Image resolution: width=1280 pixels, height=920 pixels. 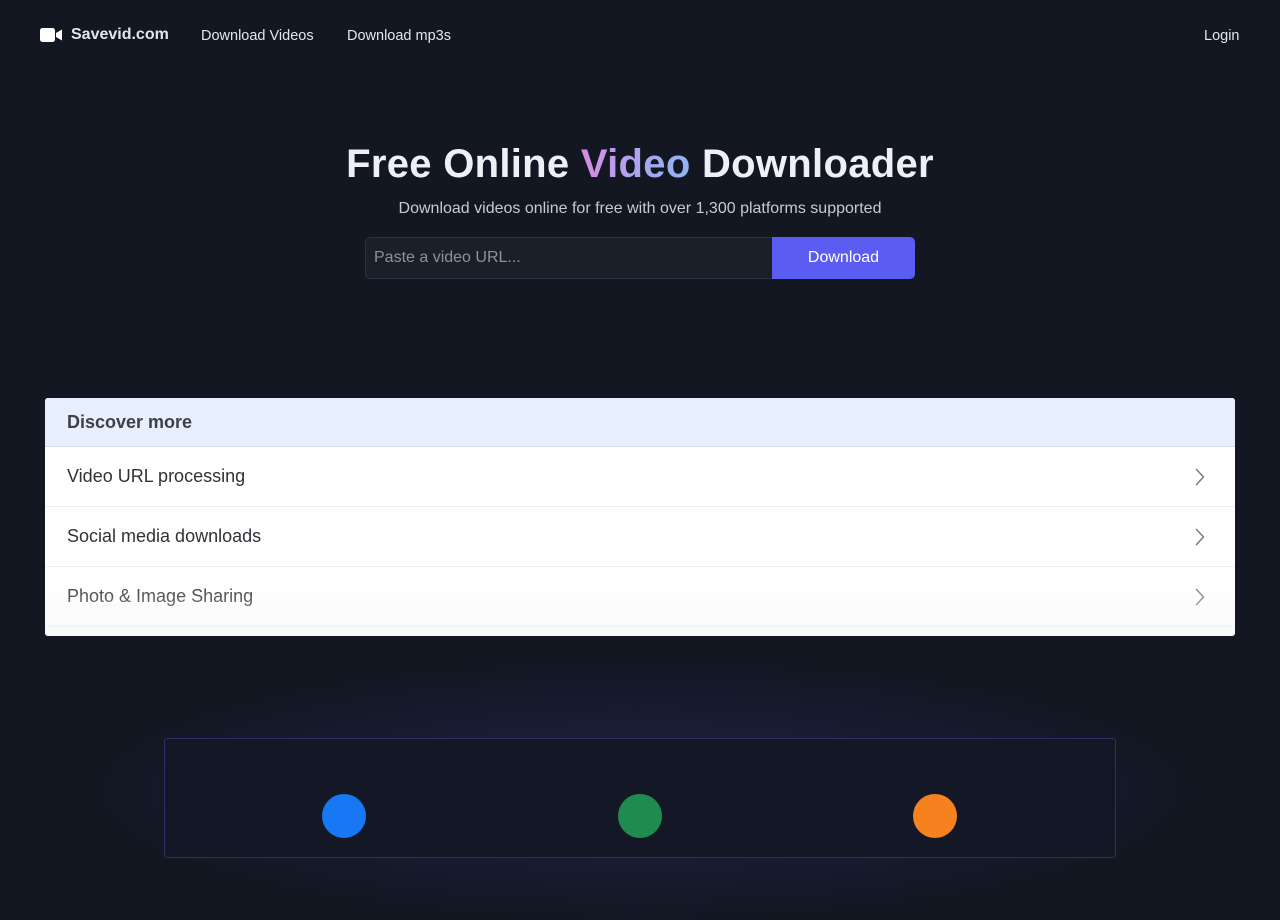 I want to click on facebook-icon, so click(x=344, y=816).